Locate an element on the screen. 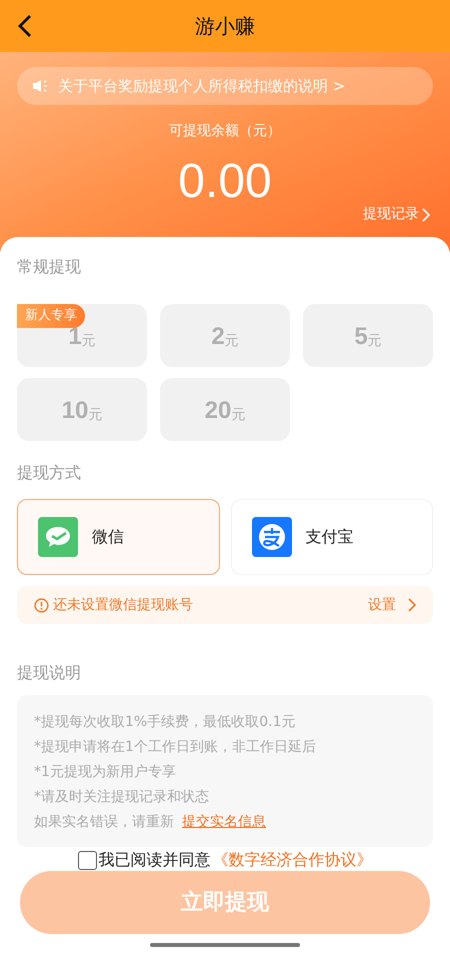 Image resolution: width=450 pixels, height=956 pixels. speaker-icon is located at coordinates (40, 86).